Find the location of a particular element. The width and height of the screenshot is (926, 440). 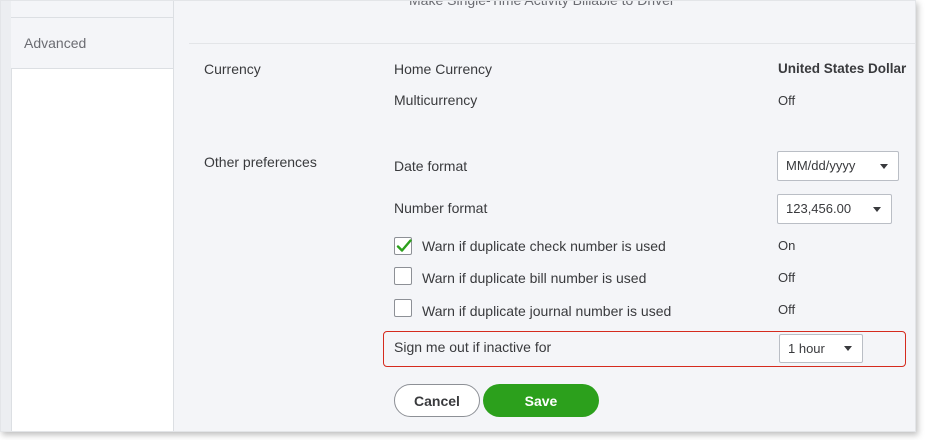

date-format-select: MM/dd/yyyy is located at coordinates (838, 166).